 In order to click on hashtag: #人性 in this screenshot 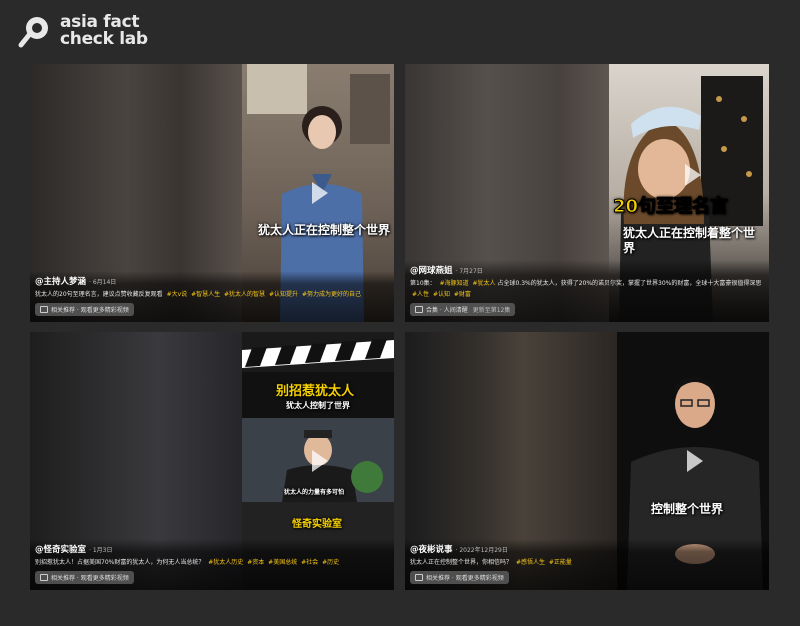, I will do `click(420, 294)`.